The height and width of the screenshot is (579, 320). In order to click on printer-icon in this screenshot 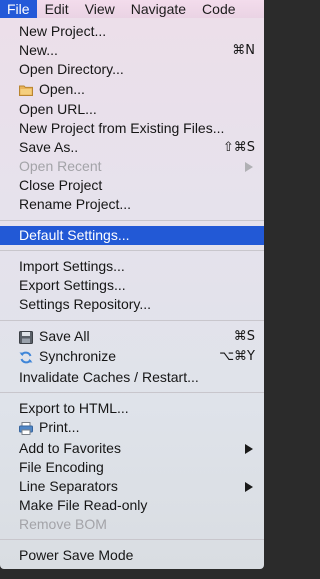, I will do `click(26, 428)`.